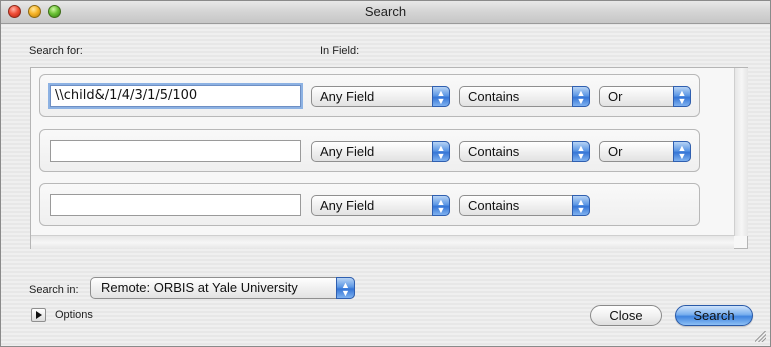 This screenshot has height=347, width=771. Describe the element at coordinates (380, 151) in the screenshot. I see `field-select-2: Any Field ▲ ▼` at that location.